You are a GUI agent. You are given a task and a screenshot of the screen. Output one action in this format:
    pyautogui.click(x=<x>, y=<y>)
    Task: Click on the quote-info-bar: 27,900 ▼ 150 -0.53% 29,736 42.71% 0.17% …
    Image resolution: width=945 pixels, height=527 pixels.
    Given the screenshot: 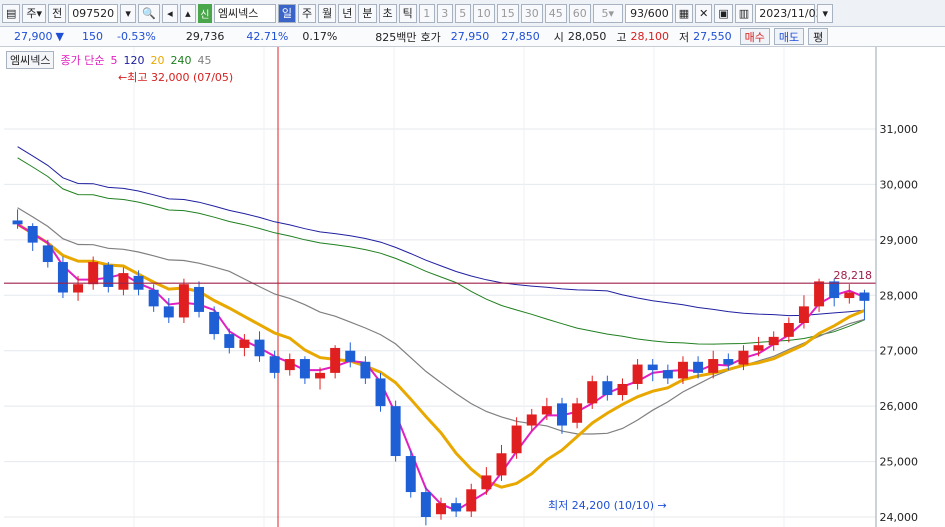 What is the action you would take?
    pyautogui.click(x=472, y=37)
    